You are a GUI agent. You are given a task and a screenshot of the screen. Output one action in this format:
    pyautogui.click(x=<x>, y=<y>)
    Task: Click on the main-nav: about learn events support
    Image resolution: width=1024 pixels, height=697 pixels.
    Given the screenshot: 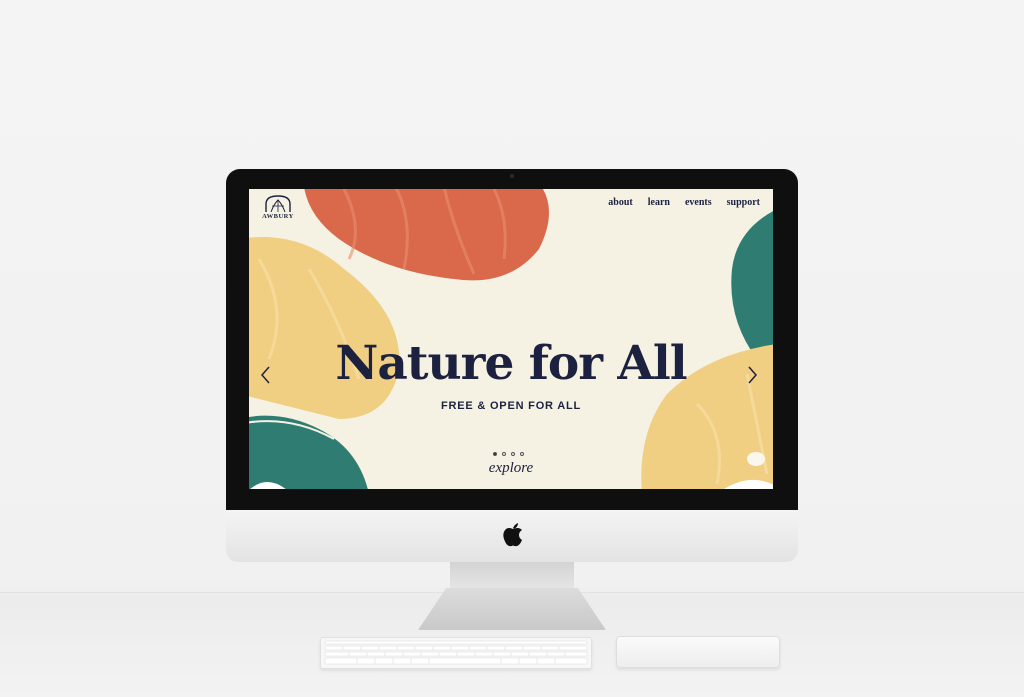 What is the action you would take?
    pyautogui.click(x=684, y=202)
    